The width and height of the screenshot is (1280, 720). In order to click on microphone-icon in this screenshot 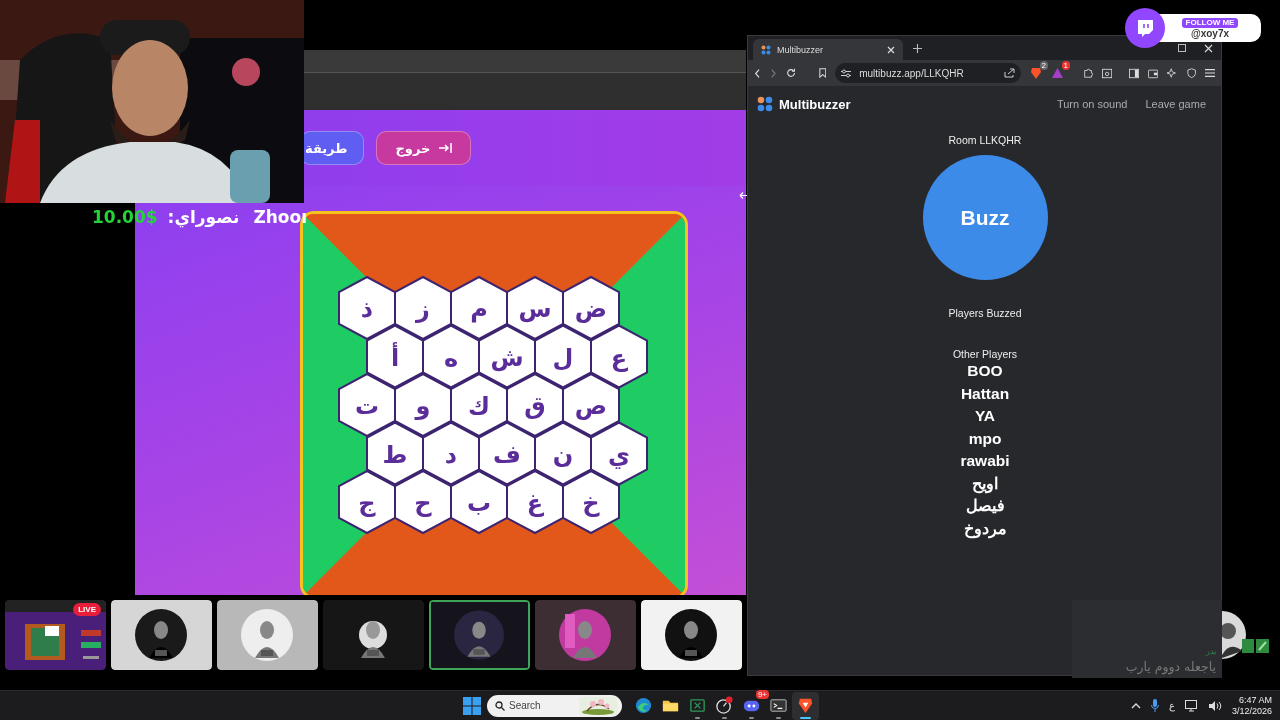, I will do `click(1154, 705)`.